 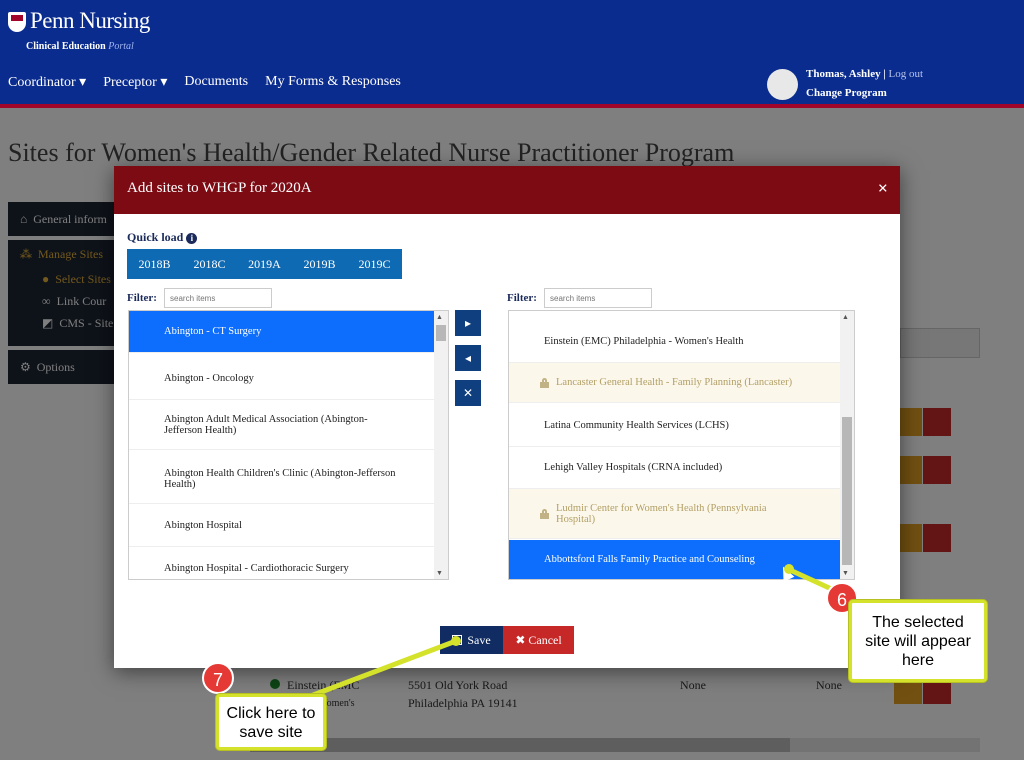 I want to click on callout-selected-site: The selected site will appear here, so click(x=918, y=641).